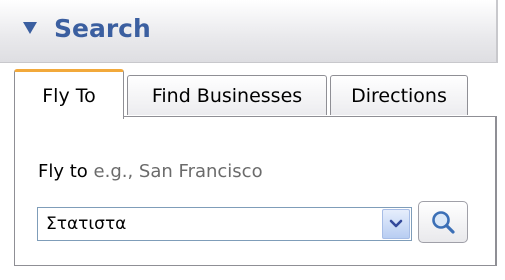 Image resolution: width=505 pixels, height=280 pixels. What do you see at coordinates (63, 171) in the screenshot?
I see `fly-to-label: Fly to` at bounding box center [63, 171].